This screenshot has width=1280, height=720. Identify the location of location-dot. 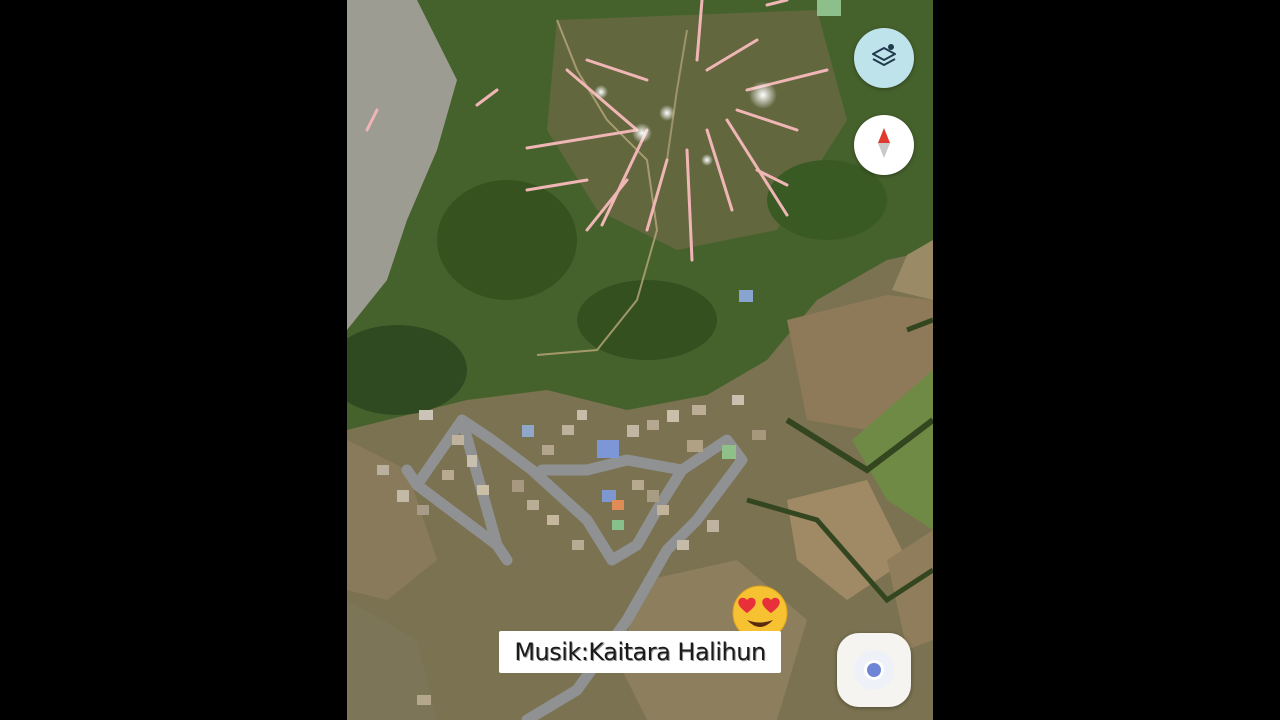
(874, 670).